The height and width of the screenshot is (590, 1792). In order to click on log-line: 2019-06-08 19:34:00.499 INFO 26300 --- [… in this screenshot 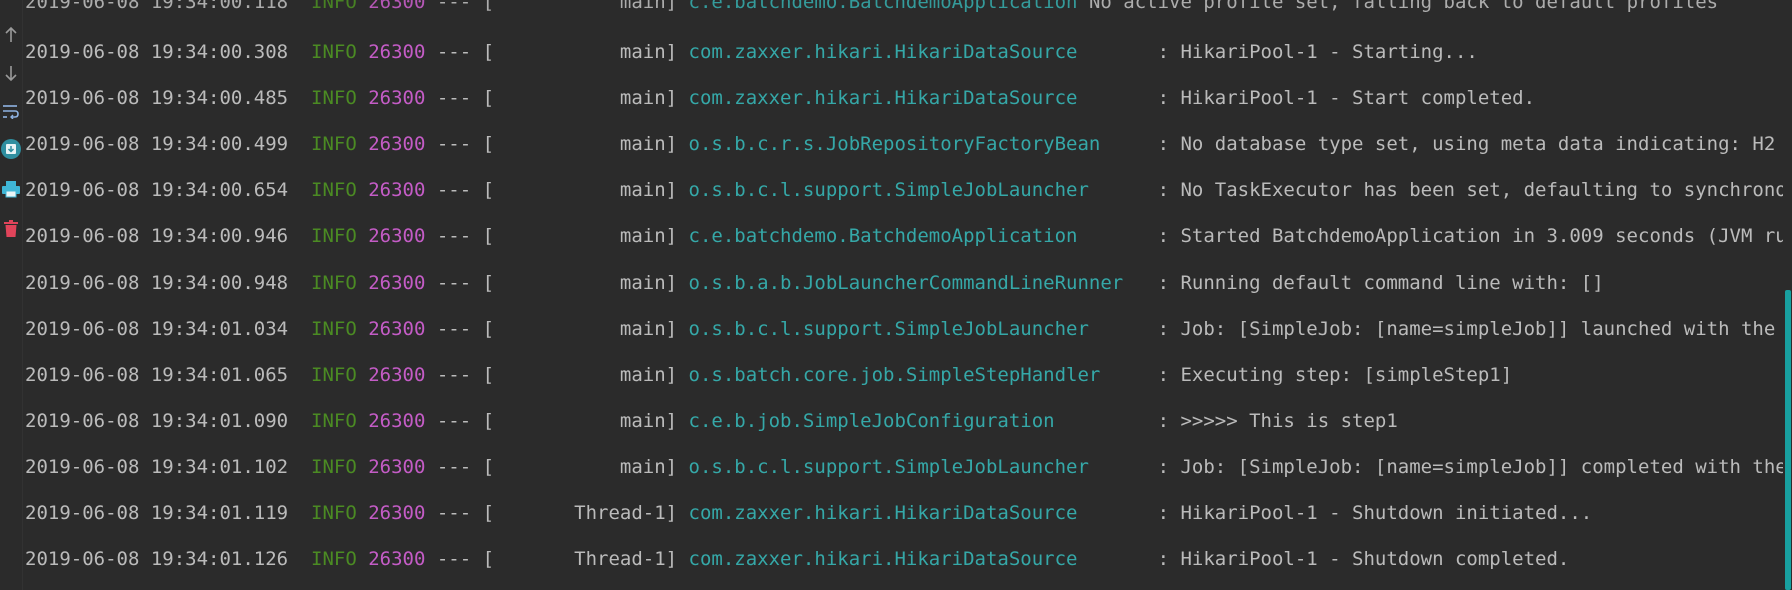, I will do `click(900, 144)`.